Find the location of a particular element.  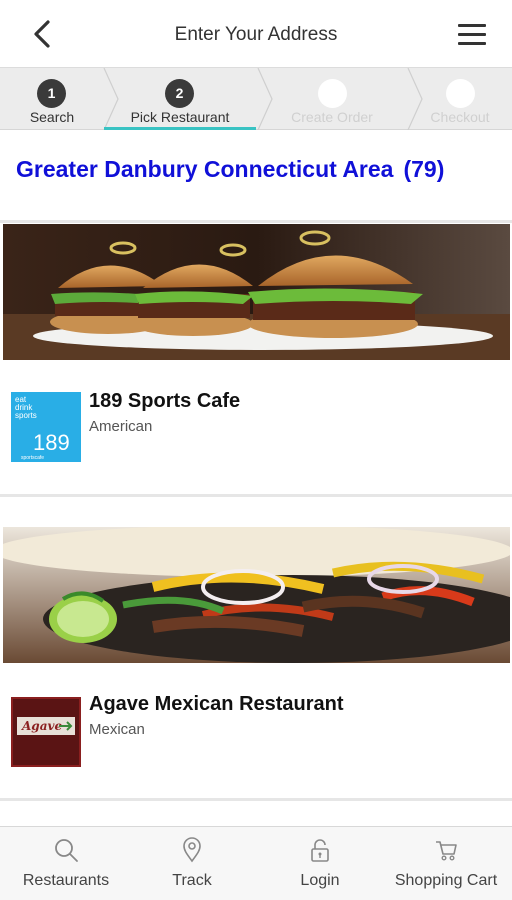

restaurant-cuisine: American is located at coordinates (121, 426).